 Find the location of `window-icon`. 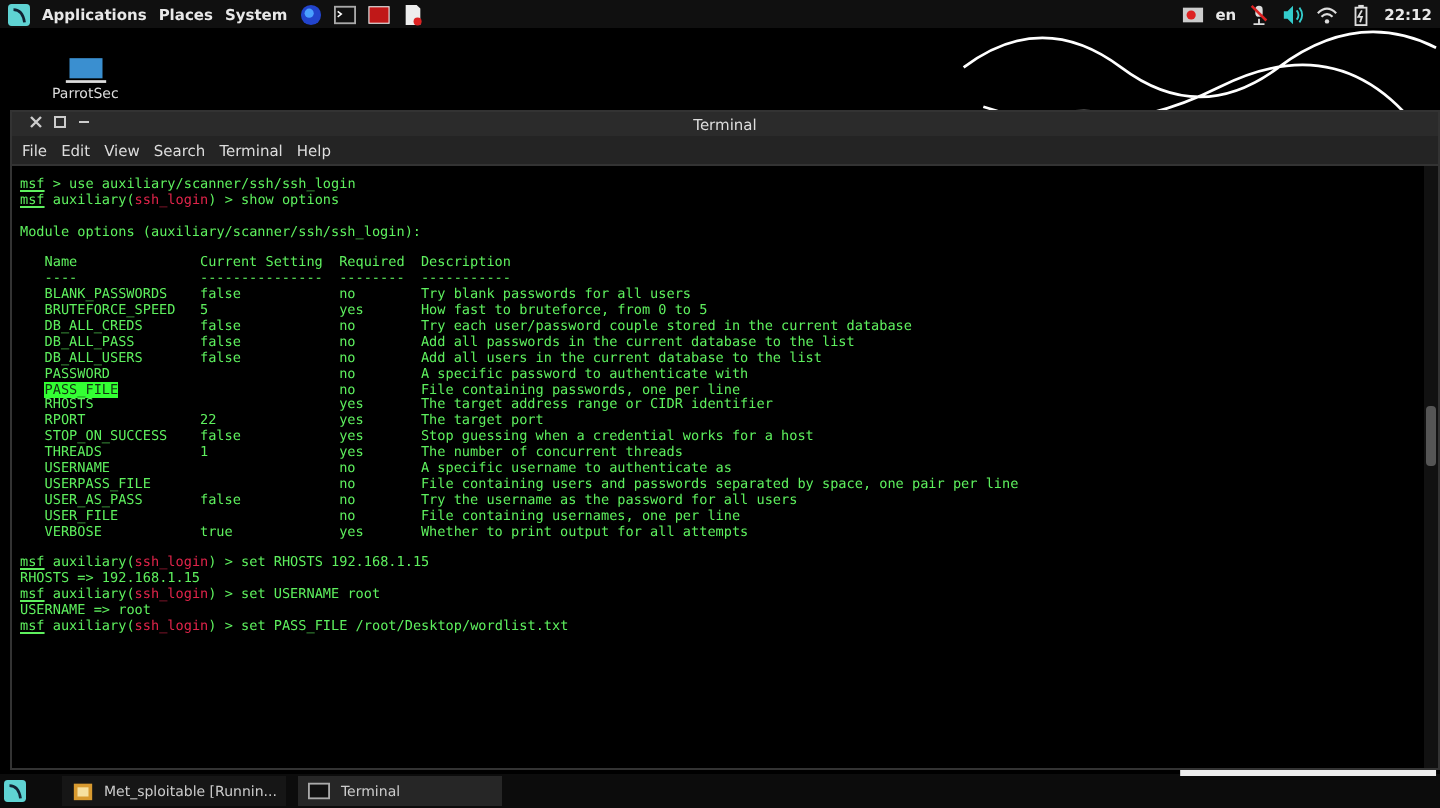

window-icon is located at coordinates (378, 14).